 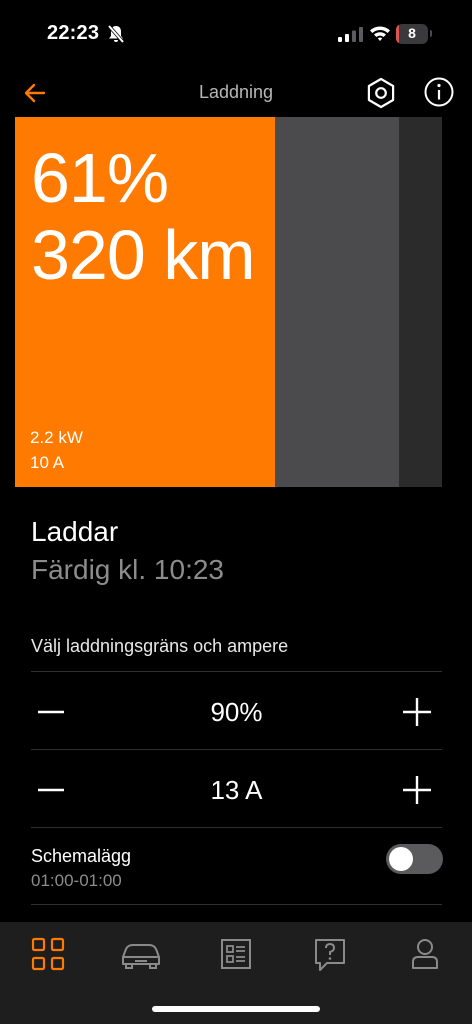 I want to click on charge-limit-increase-button, so click(x=417, y=712).